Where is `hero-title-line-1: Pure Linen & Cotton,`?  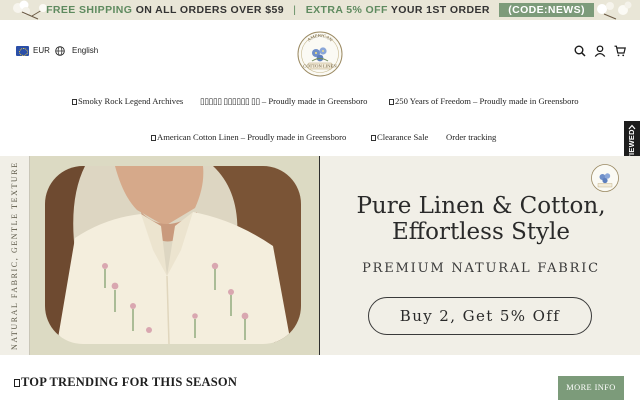 hero-title-line-1: Pure Linen & Cotton, is located at coordinates (481, 206).